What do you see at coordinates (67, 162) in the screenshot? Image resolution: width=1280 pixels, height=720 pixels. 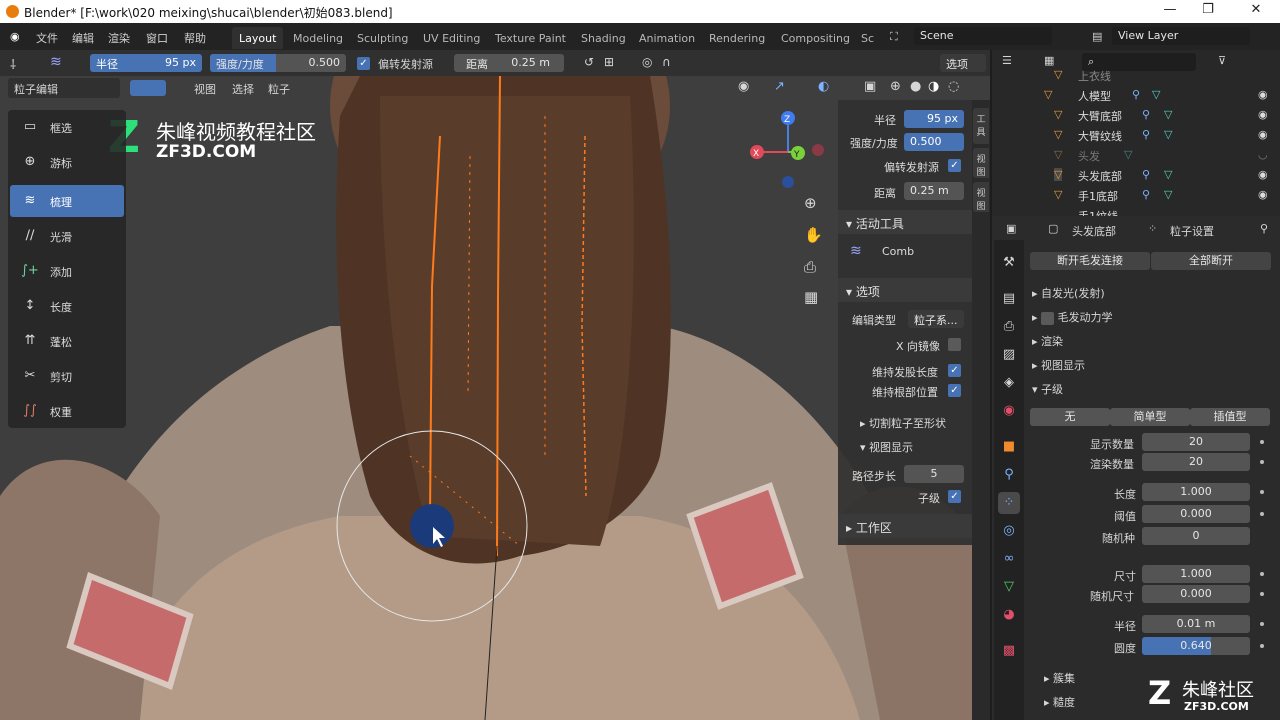 I see `tool-cursor: ⊕ 游标` at bounding box center [67, 162].